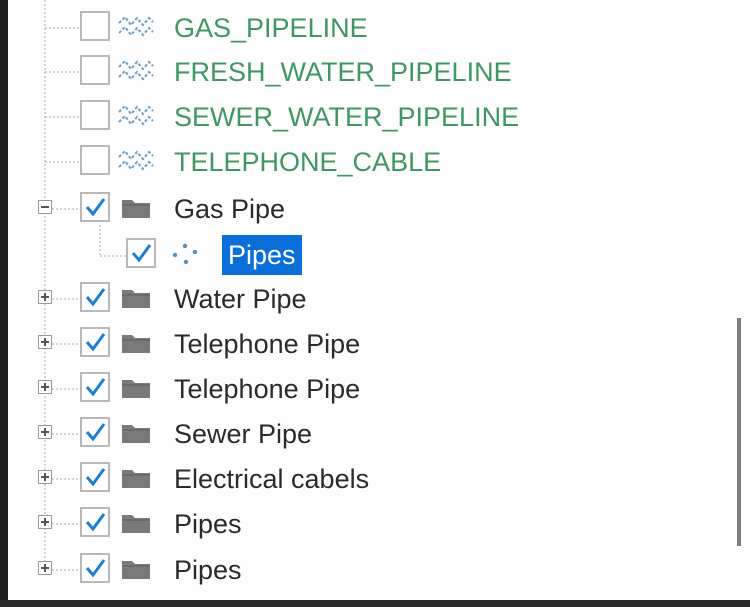 Image resolution: width=750 pixels, height=607 pixels. I want to click on layer-label: Water Pipe, so click(240, 299).